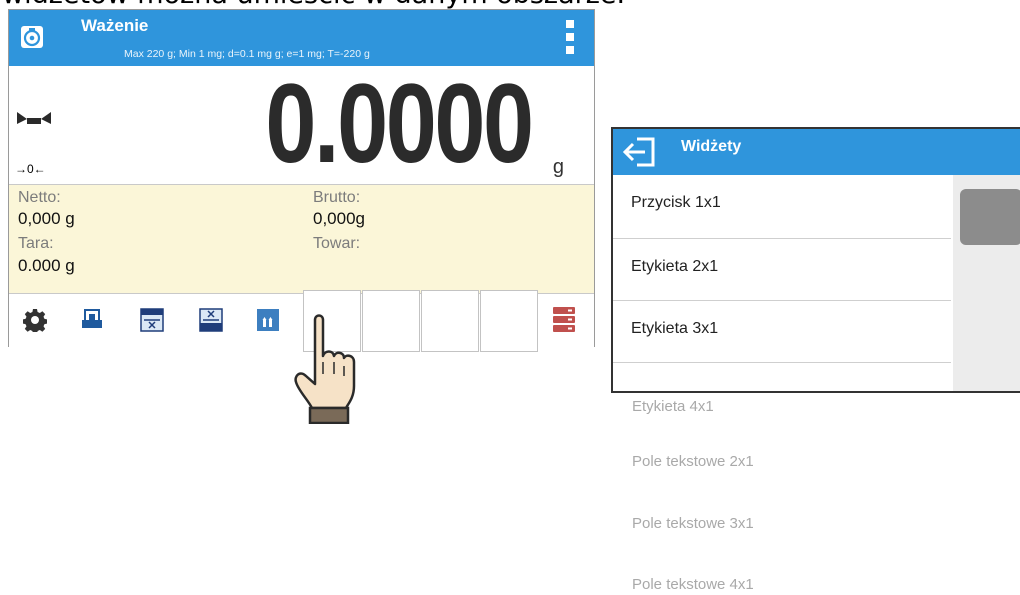  Describe the element at coordinates (46, 218) in the screenshot. I see `netto-value: 0,000 g` at that location.